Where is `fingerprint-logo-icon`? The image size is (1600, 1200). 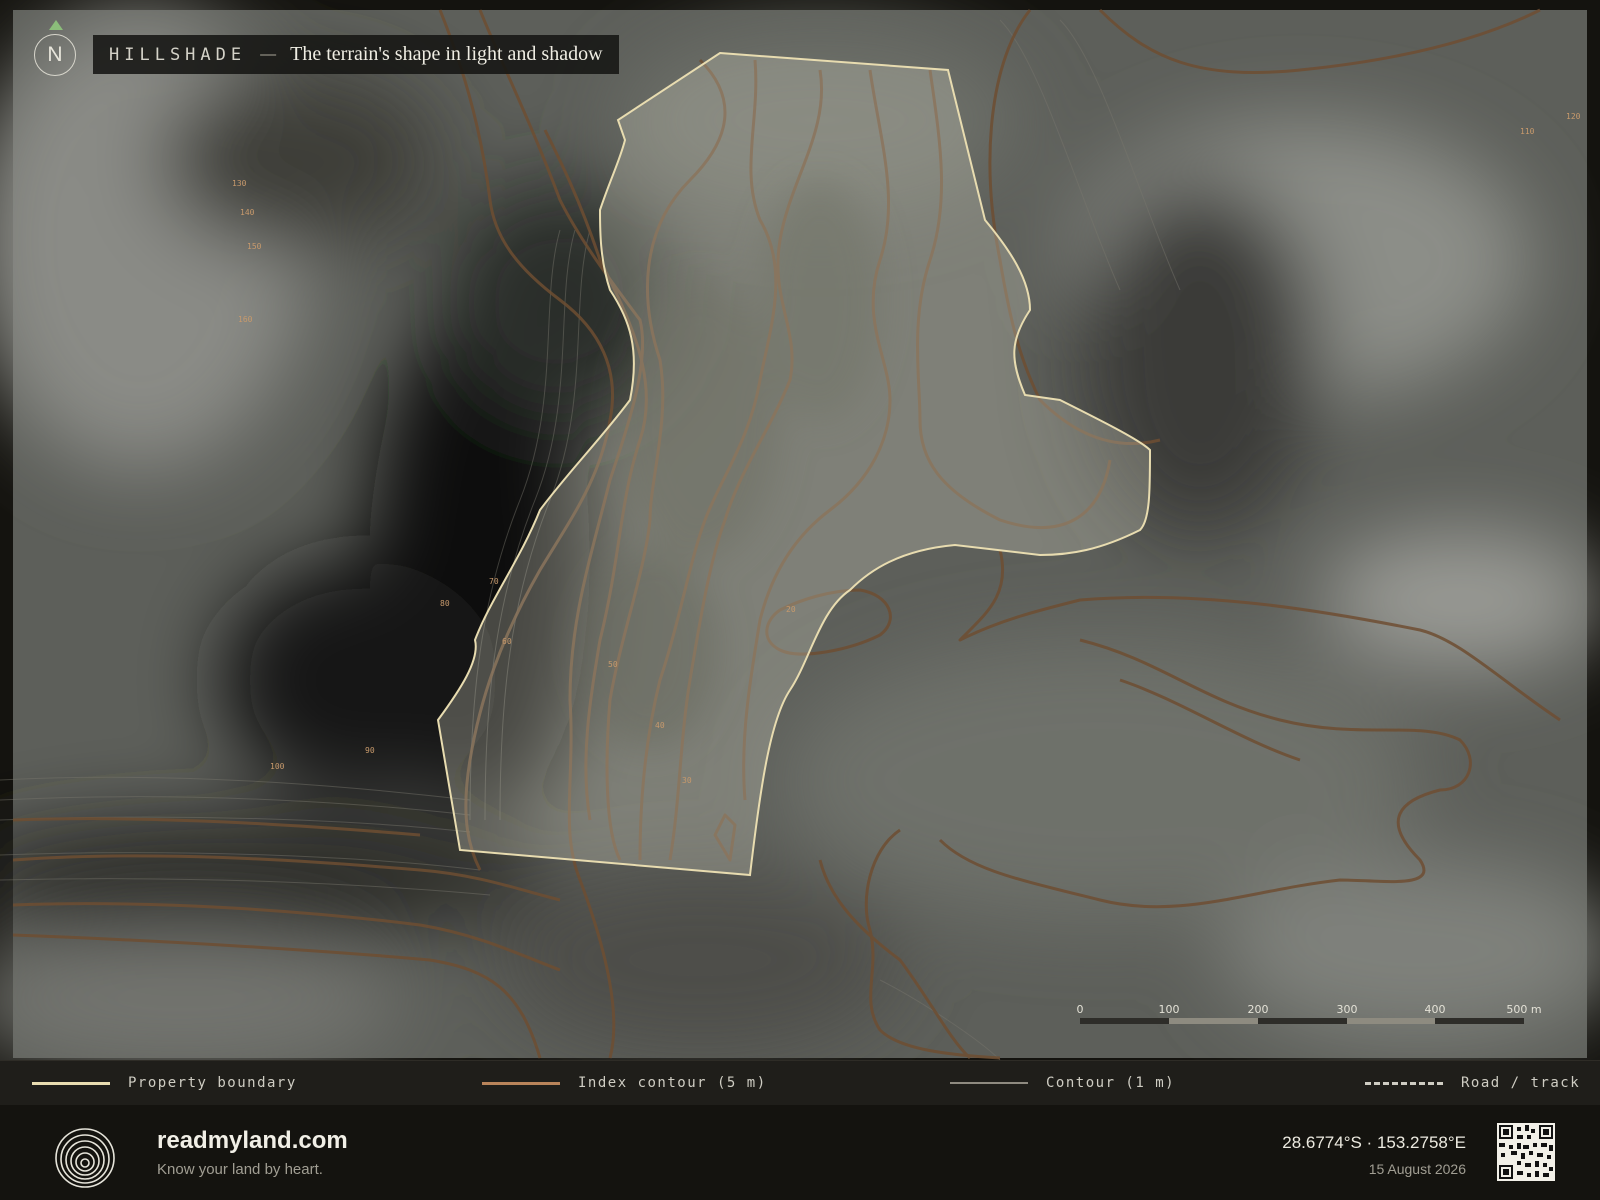 fingerprint-logo-icon is located at coordinates (85, 1158).